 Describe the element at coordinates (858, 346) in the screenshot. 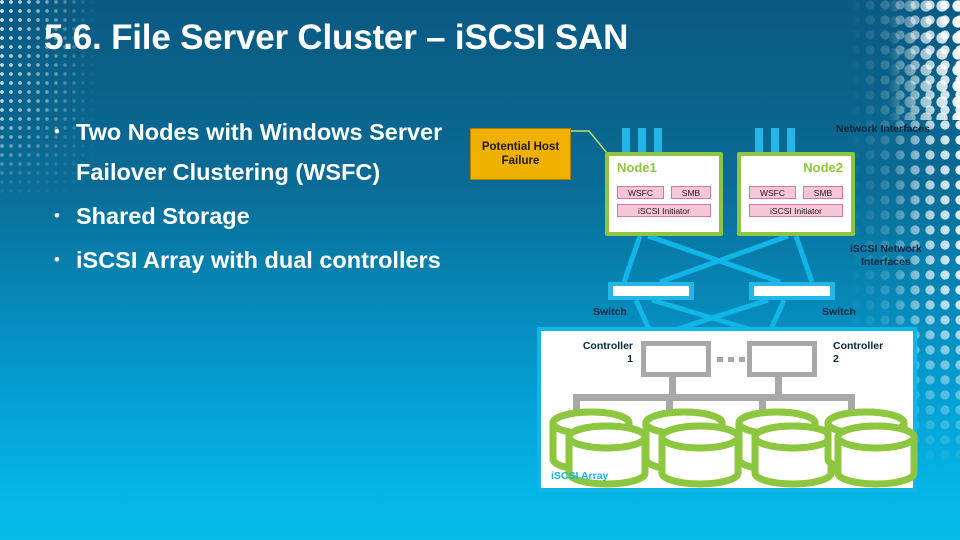

I see `controller-label-2-line1: Controller` at that location.